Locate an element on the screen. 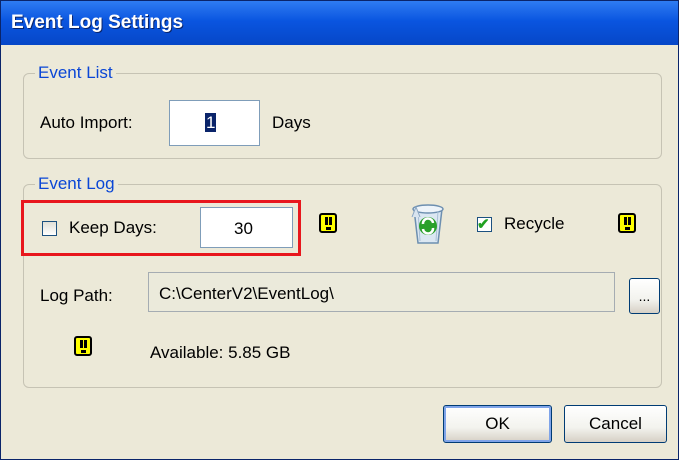 Image resolution: width=683 pixels, height=462 pixels. keep-days-value: 30 is located at coordinates (243, 228).